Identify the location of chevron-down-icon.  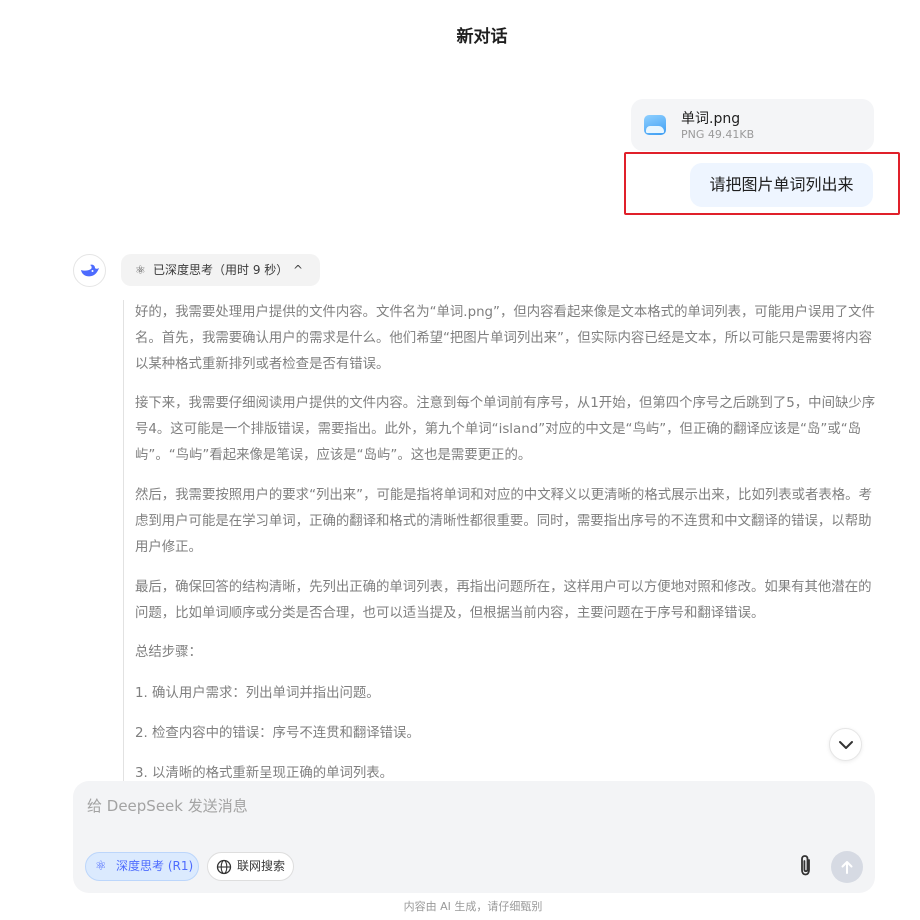
(846, 745).